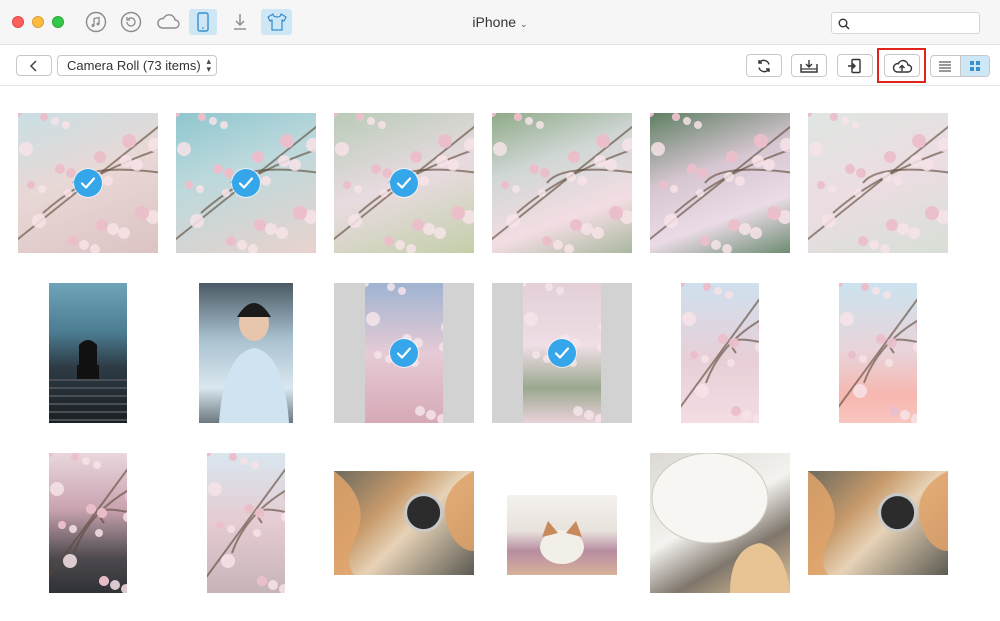  Describe the element at coordinates (905, 23) in the screenshot. I see `search-input` at that location.